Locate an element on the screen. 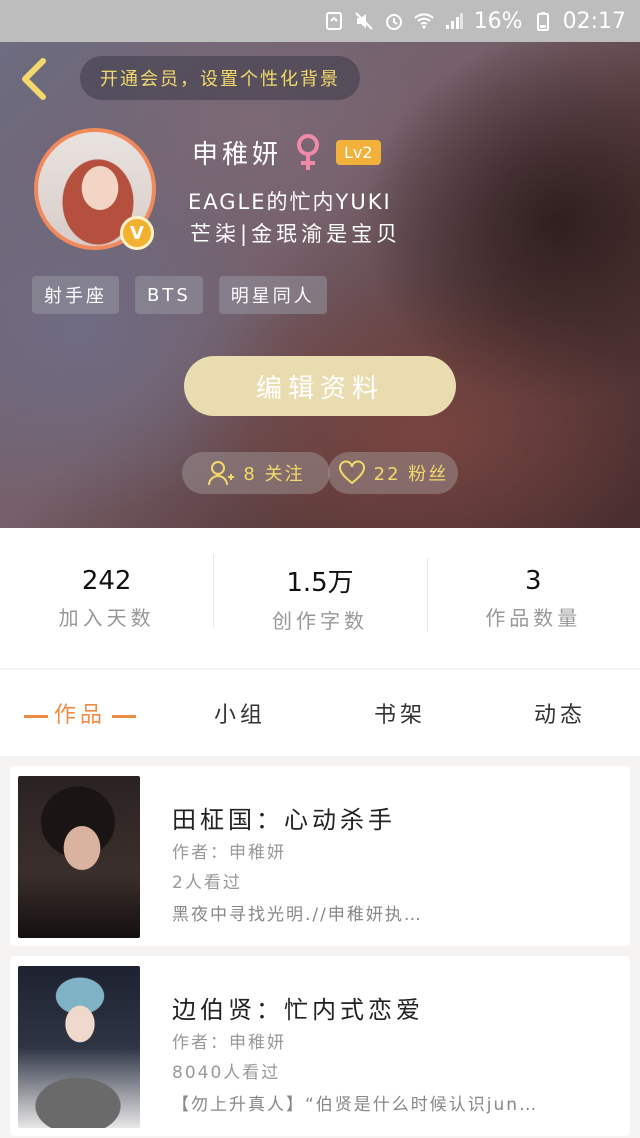 This screenshot has height=1138, width=640. stat-works: 3 作品数量 is located at coordinates (533, 594).